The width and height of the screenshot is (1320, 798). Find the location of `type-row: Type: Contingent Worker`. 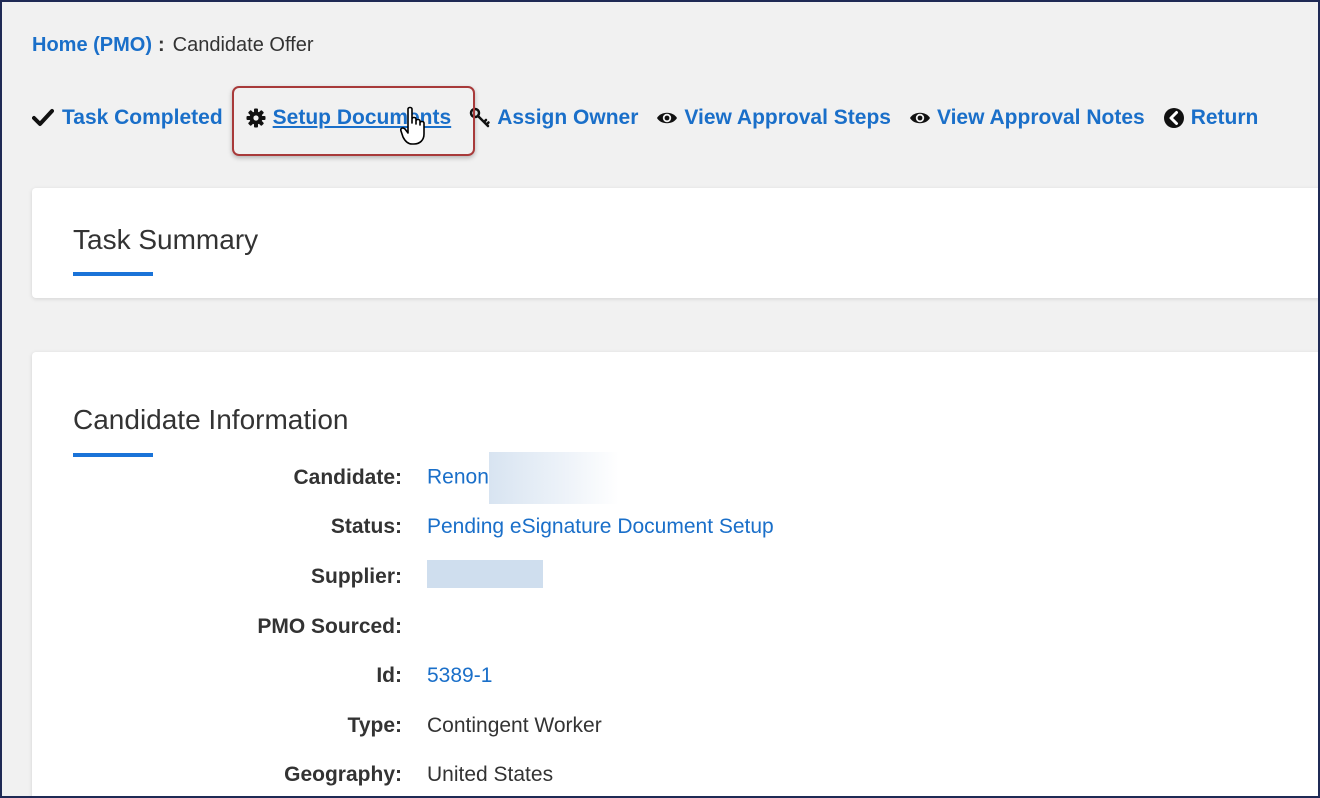

type-row: Type: Contingent Worker is located at coordinates (482, 726).